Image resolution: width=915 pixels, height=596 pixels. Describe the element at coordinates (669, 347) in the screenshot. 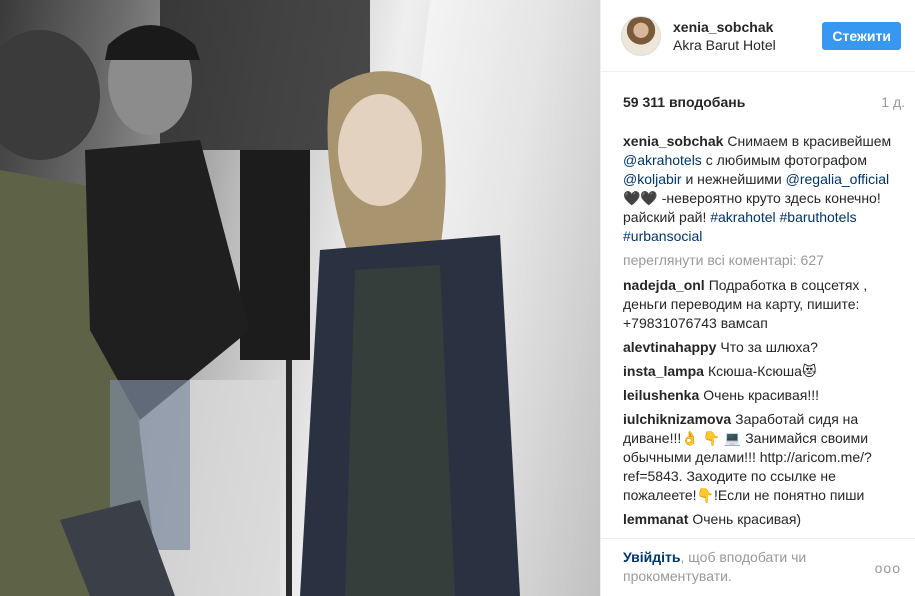

I see `comment-username: alevtinahappy` at that location.